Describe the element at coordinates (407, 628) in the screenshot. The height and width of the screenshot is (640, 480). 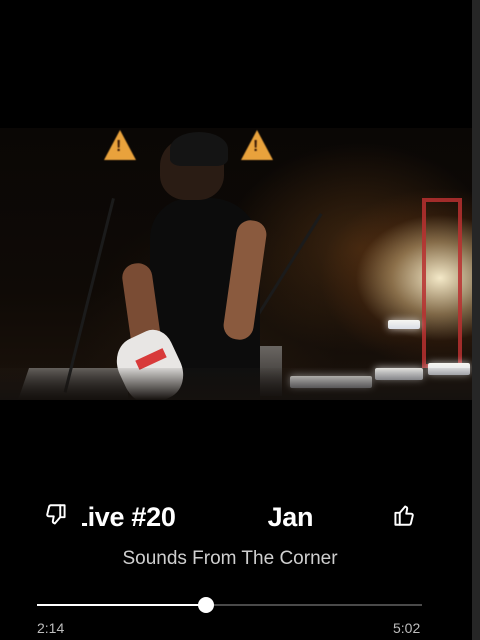
I see `total-duration: 5:02` at that location.